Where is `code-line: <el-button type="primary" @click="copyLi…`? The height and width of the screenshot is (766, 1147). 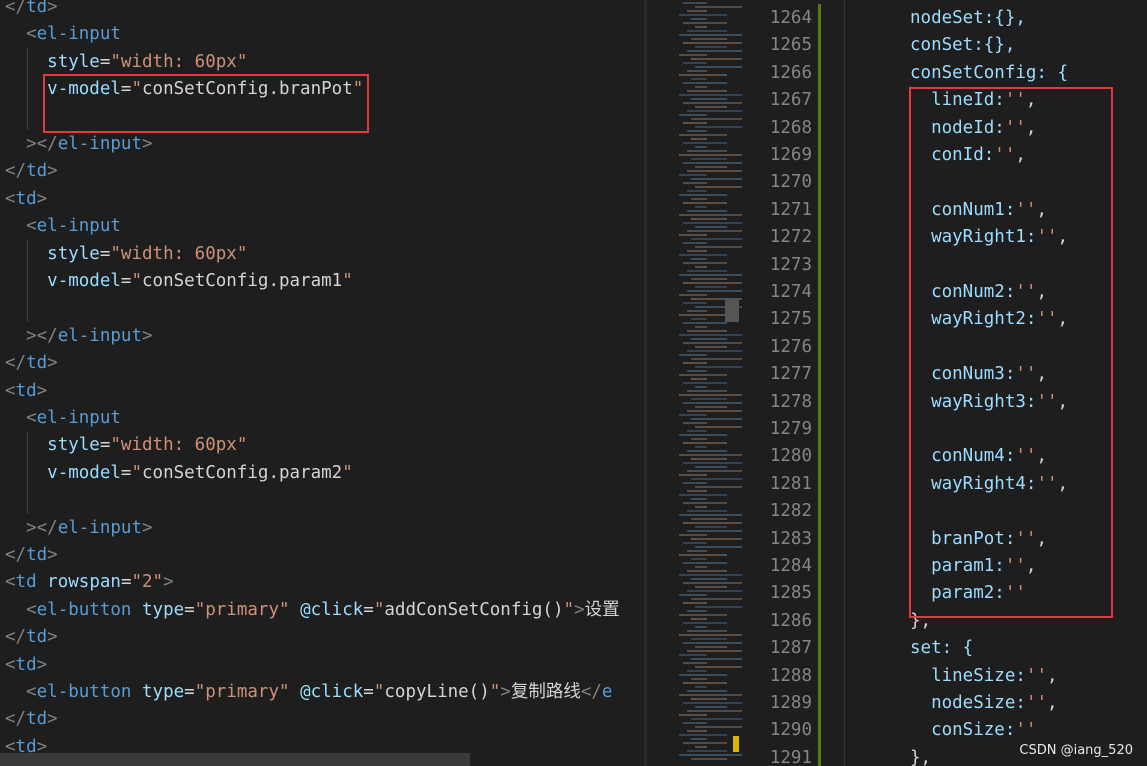
code-line: <el-button type="primary" @click="copyLi… is located at coordinates (308, 692).